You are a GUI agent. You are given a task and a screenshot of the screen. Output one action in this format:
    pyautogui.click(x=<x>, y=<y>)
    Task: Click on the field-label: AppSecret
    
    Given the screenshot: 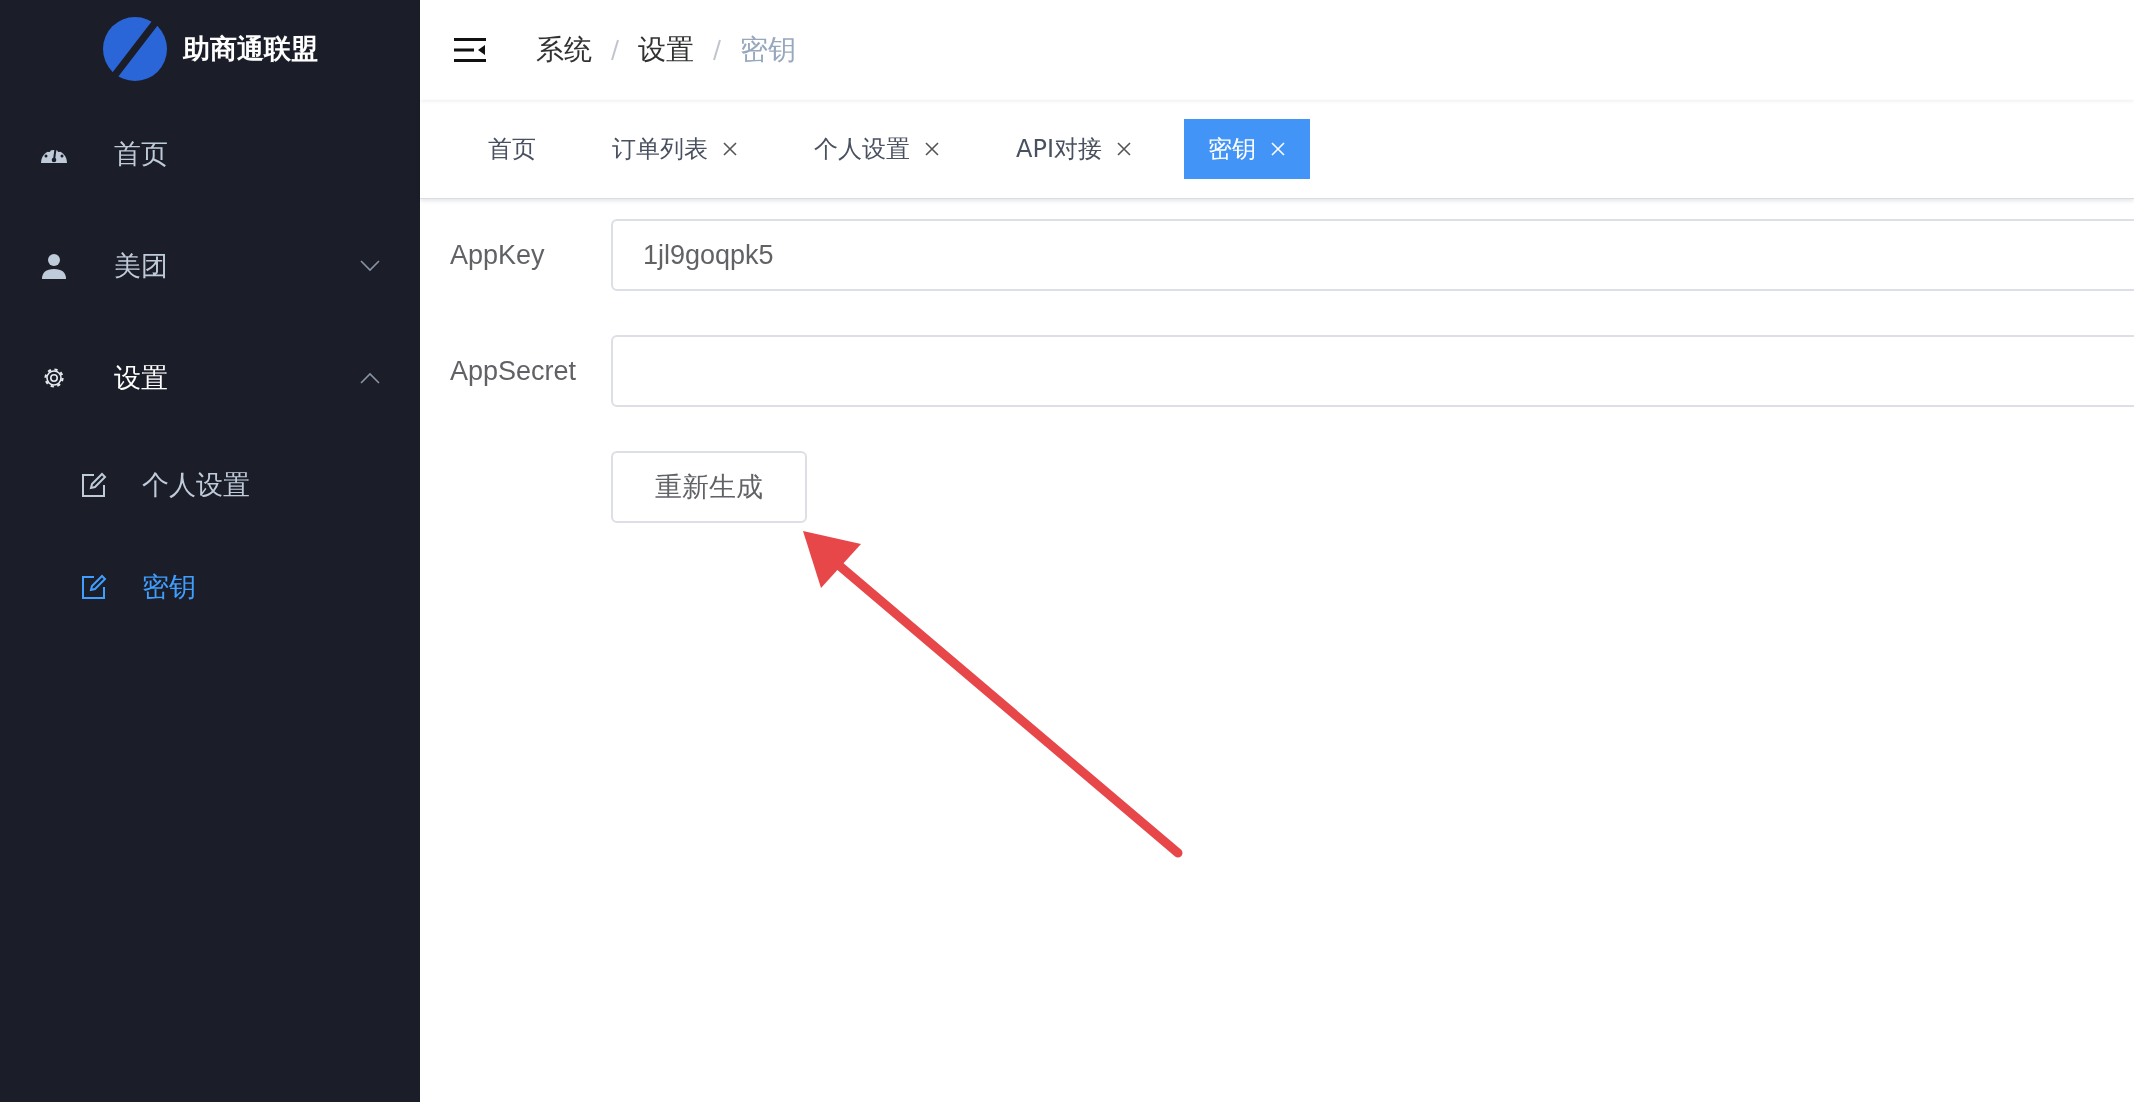 What is the action you would take?
    pyautogui.click(x=514, y=371)
    